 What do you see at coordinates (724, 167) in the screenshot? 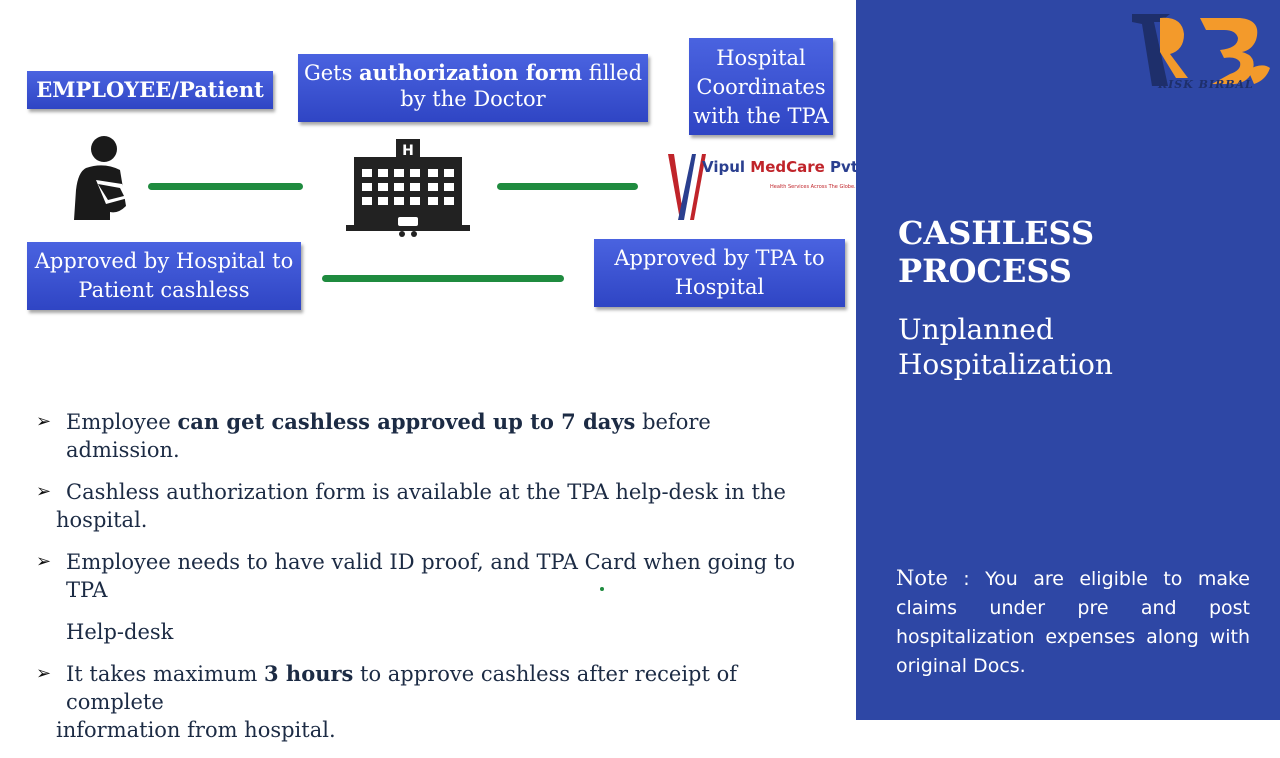
I see `vipul-name: Vipul` at bounding box center [724, 167].